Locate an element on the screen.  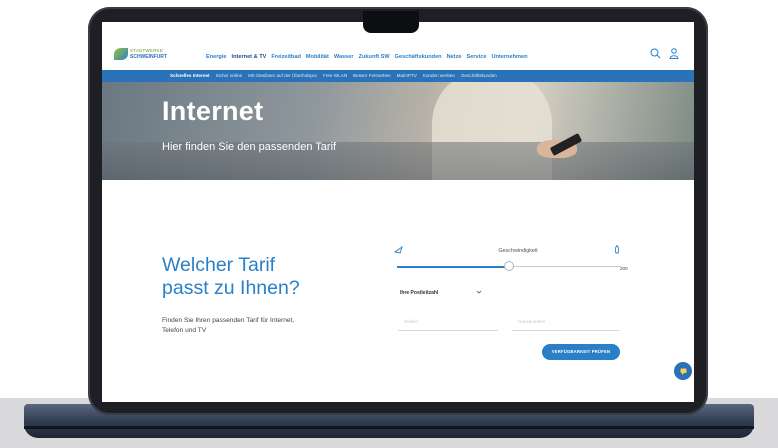
nav-item-wasser: Wasser is located at coordinates (344, 57).